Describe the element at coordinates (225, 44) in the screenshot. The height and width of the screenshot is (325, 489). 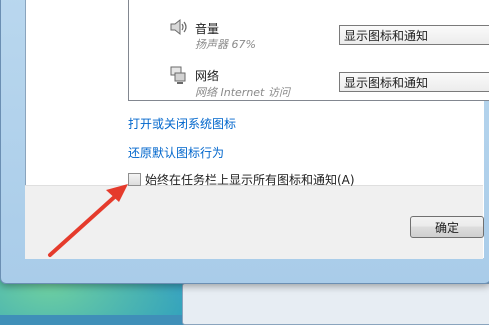
I see `volume-status: 扬声器 67%` at that location.